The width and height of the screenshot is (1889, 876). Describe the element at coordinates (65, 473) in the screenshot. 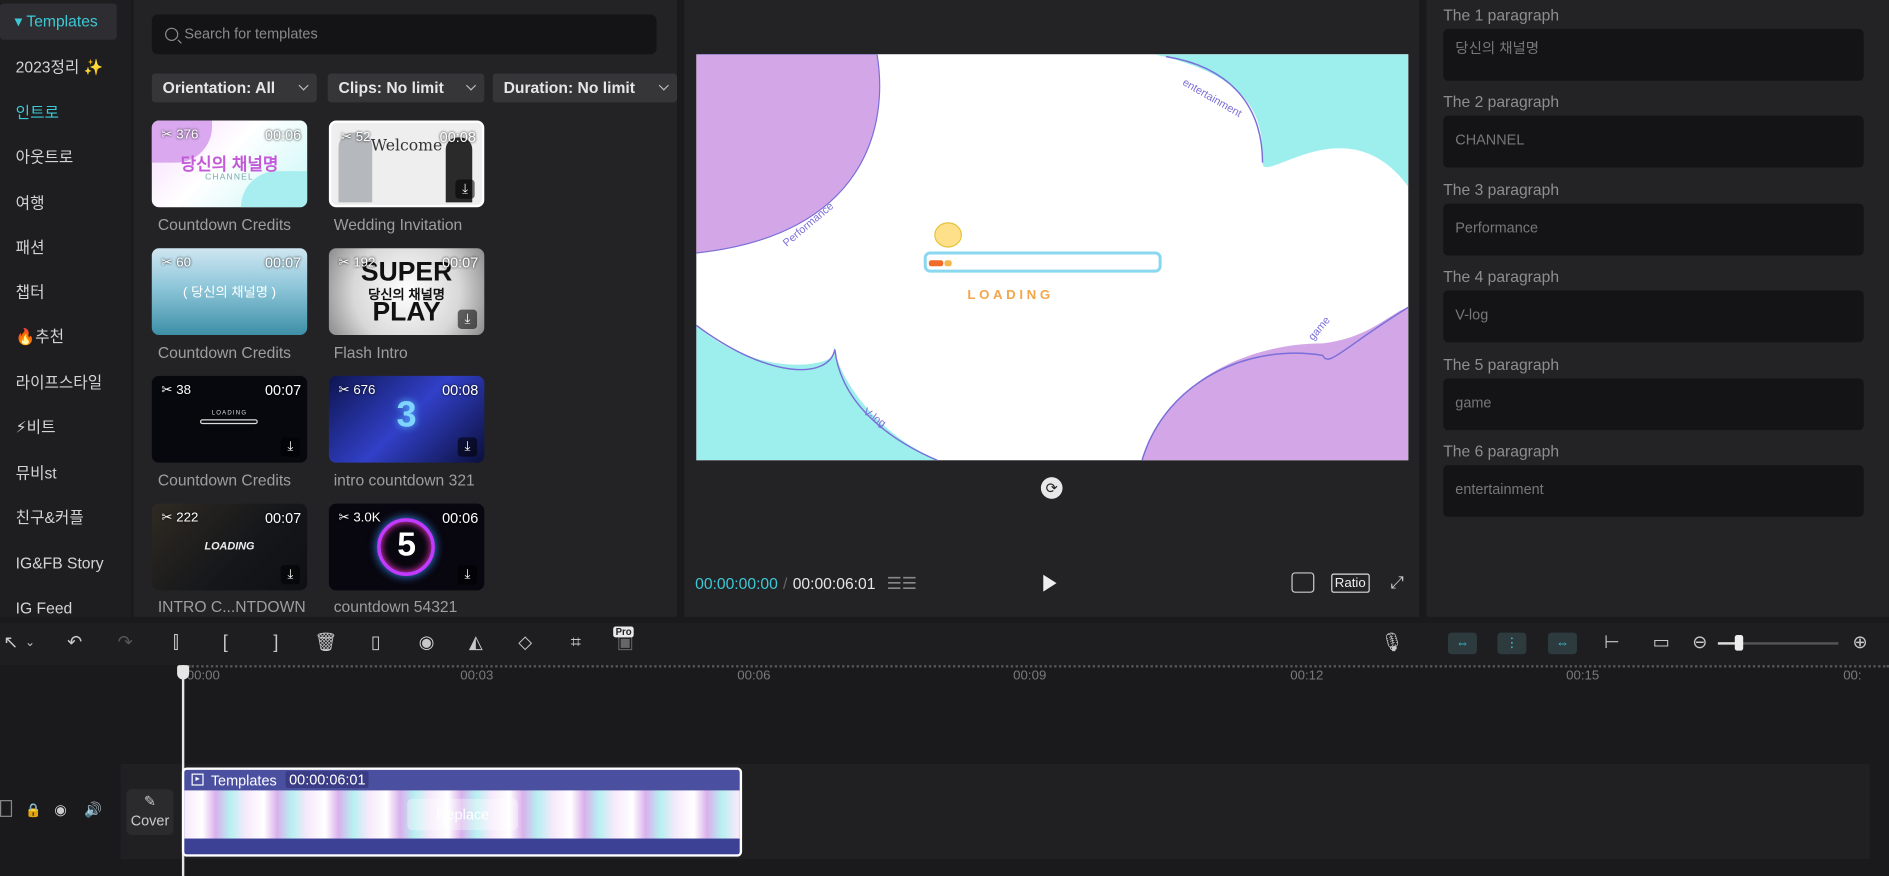

I see `sidebar-item-mv: 뮤비st` at that location.